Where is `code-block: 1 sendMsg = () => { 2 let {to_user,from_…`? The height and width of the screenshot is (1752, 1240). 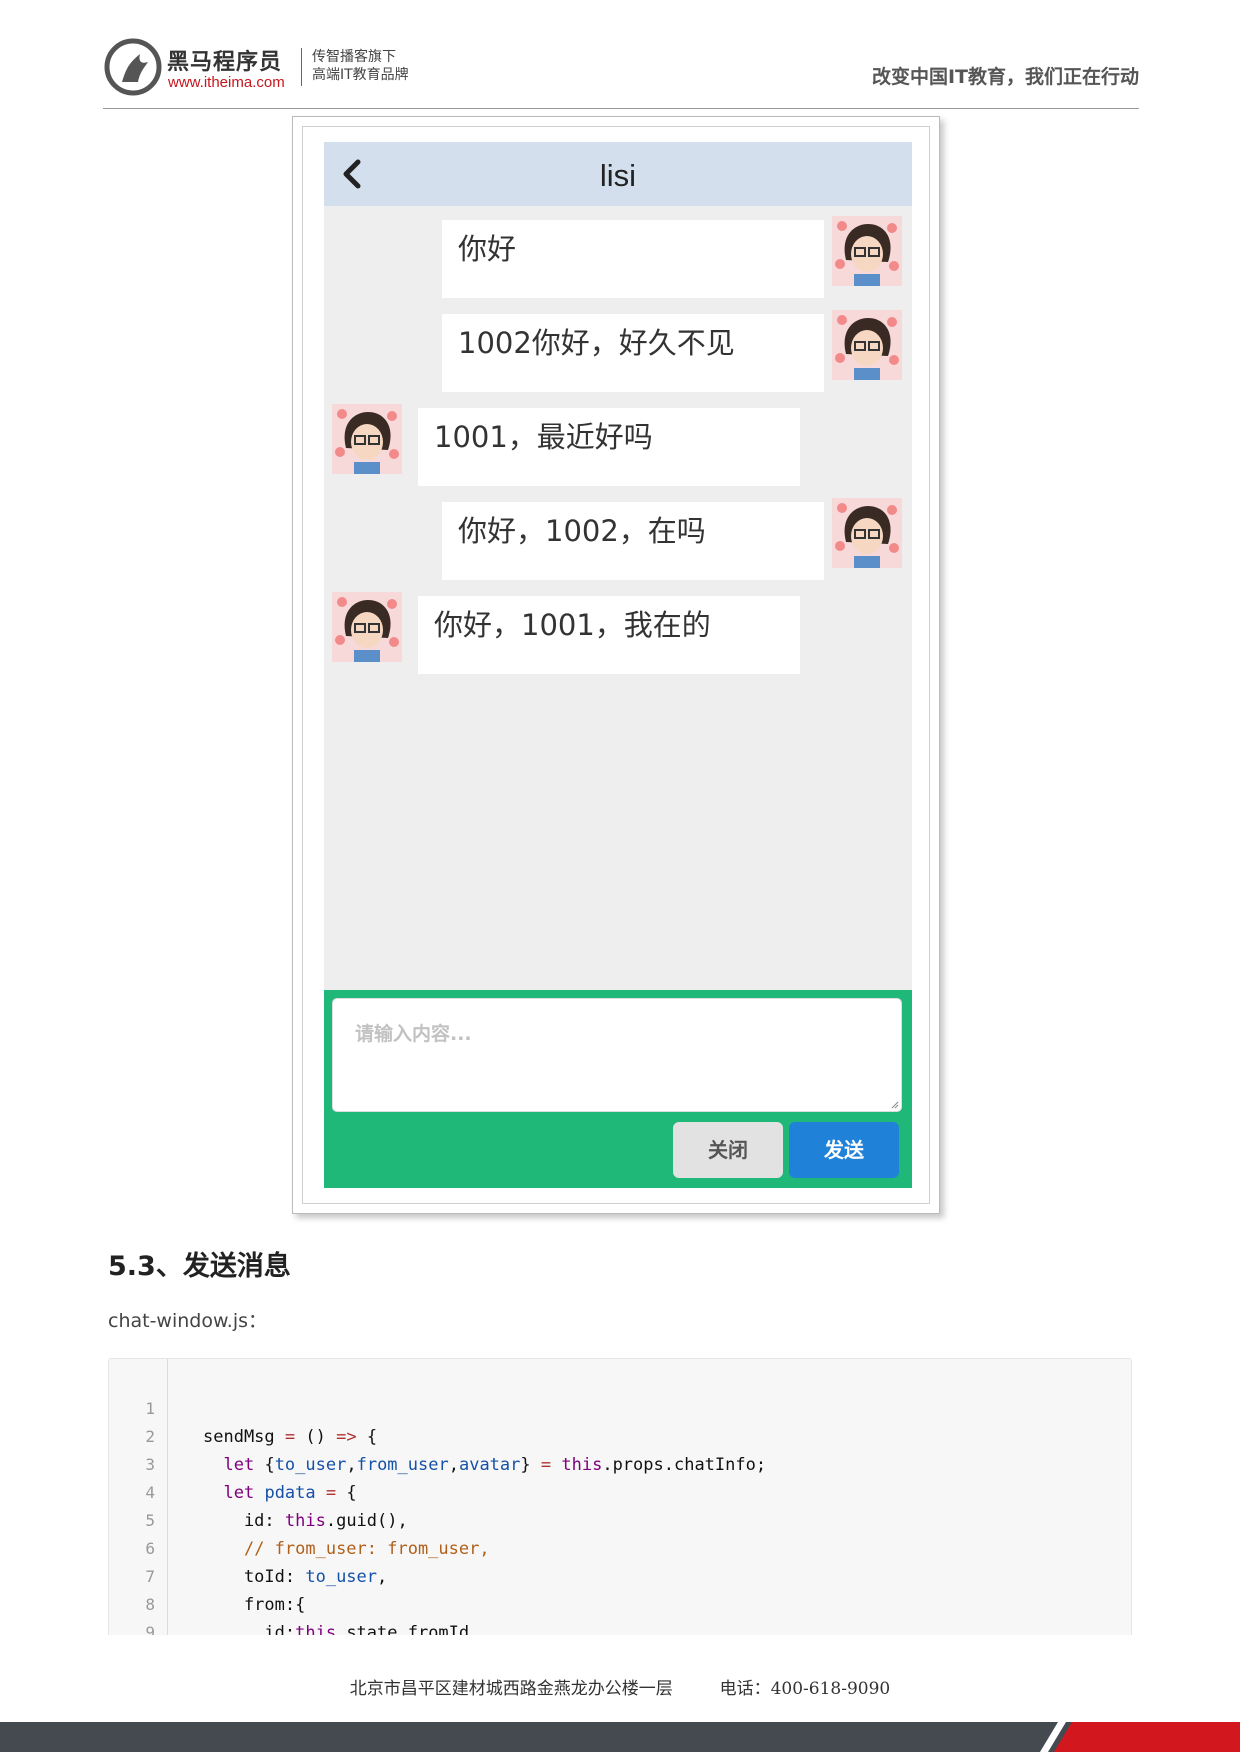 code-block: 1 sendMsg = () => { 2 let {to_user,from_… is located at coordinates (620, 1496).